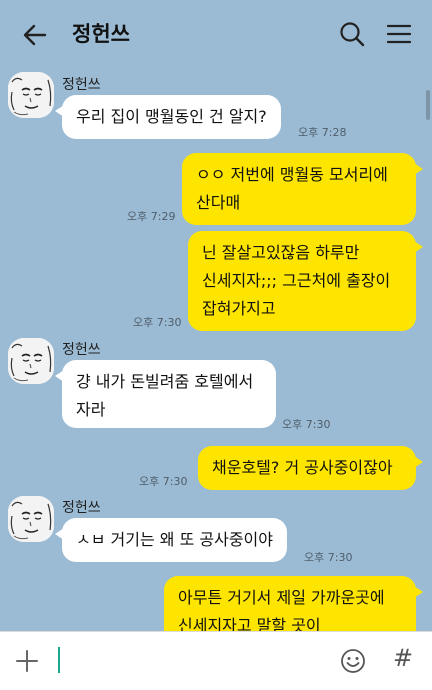 Image resolution: width=432 pixels, height=690 pixels. I want to click on message-bubble-incoming: ㅅㅂ 거기는 왜 또 공사중이야, so click(171, 540).